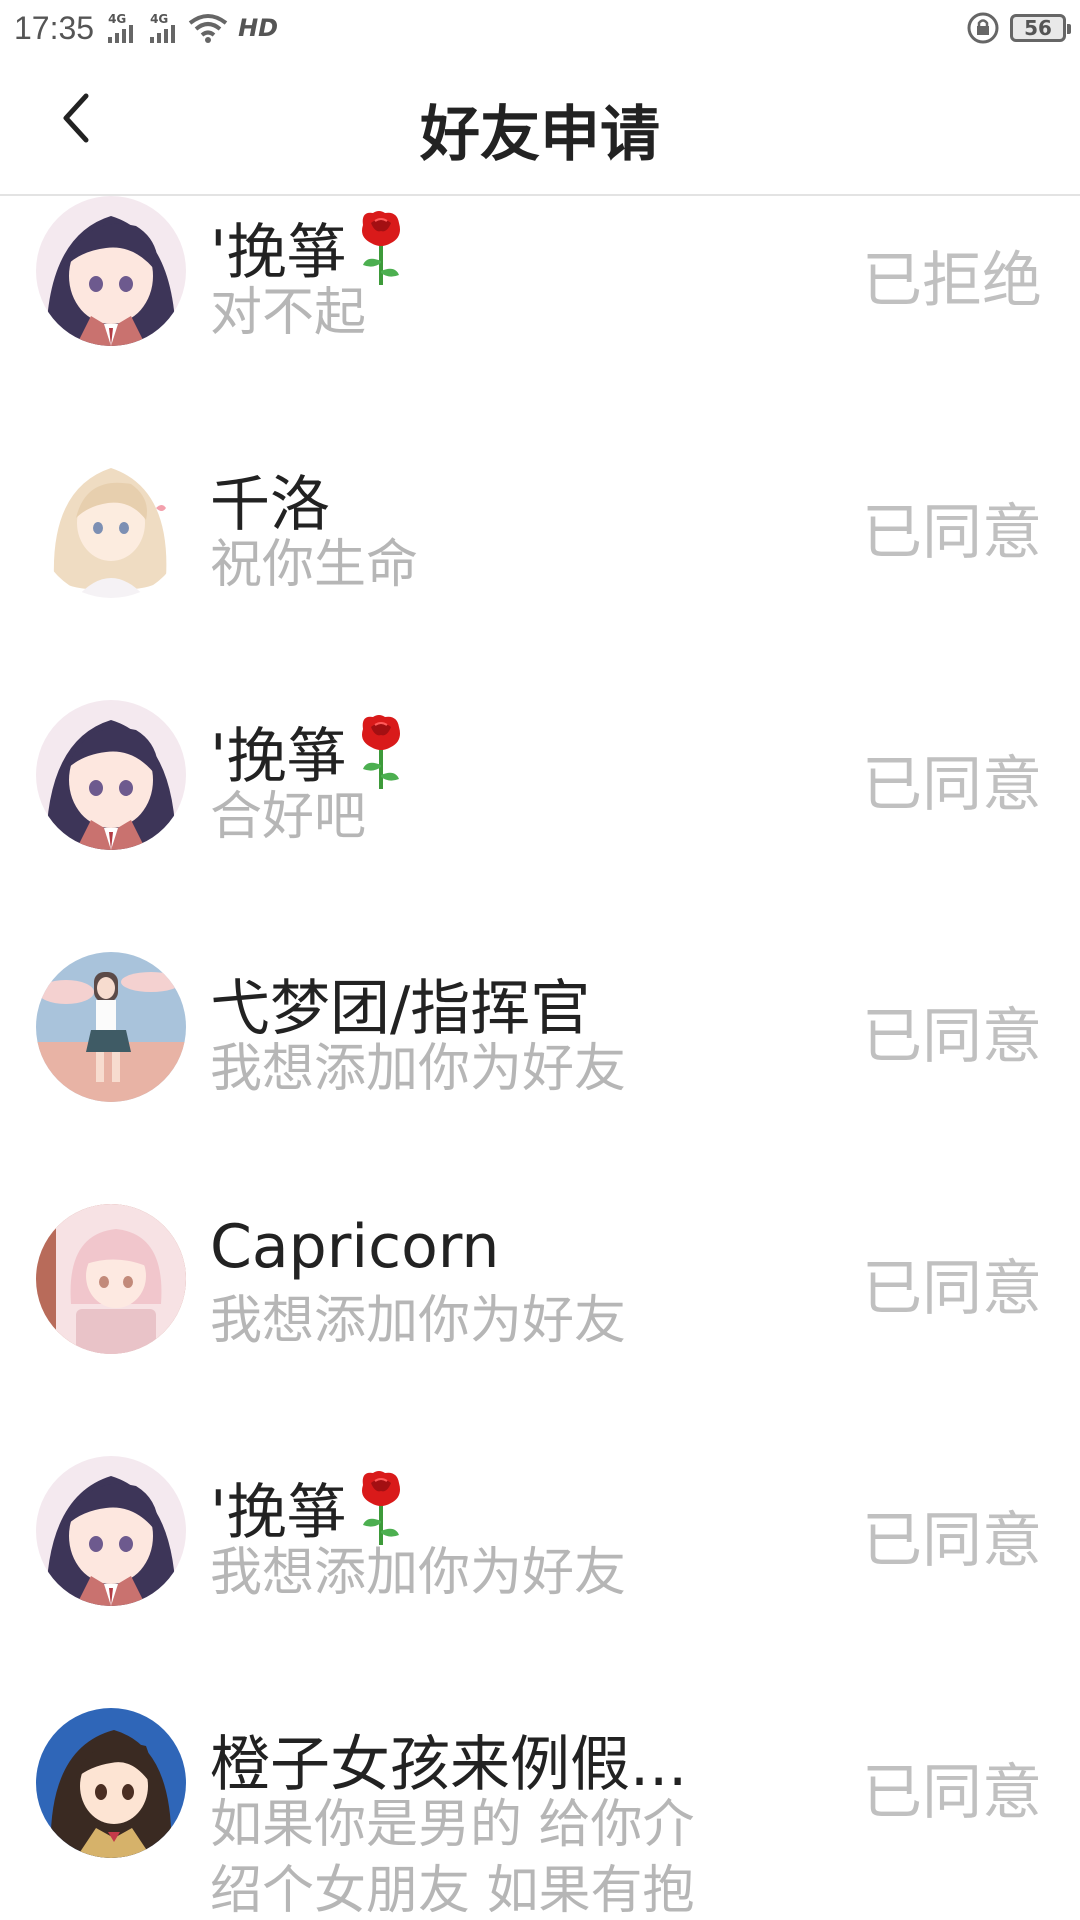 This screenshot has height=1920, width=1080. I want to click on friend-request-row: Capricorn 我想添加你为好友 已同意, so click(540, 1278).